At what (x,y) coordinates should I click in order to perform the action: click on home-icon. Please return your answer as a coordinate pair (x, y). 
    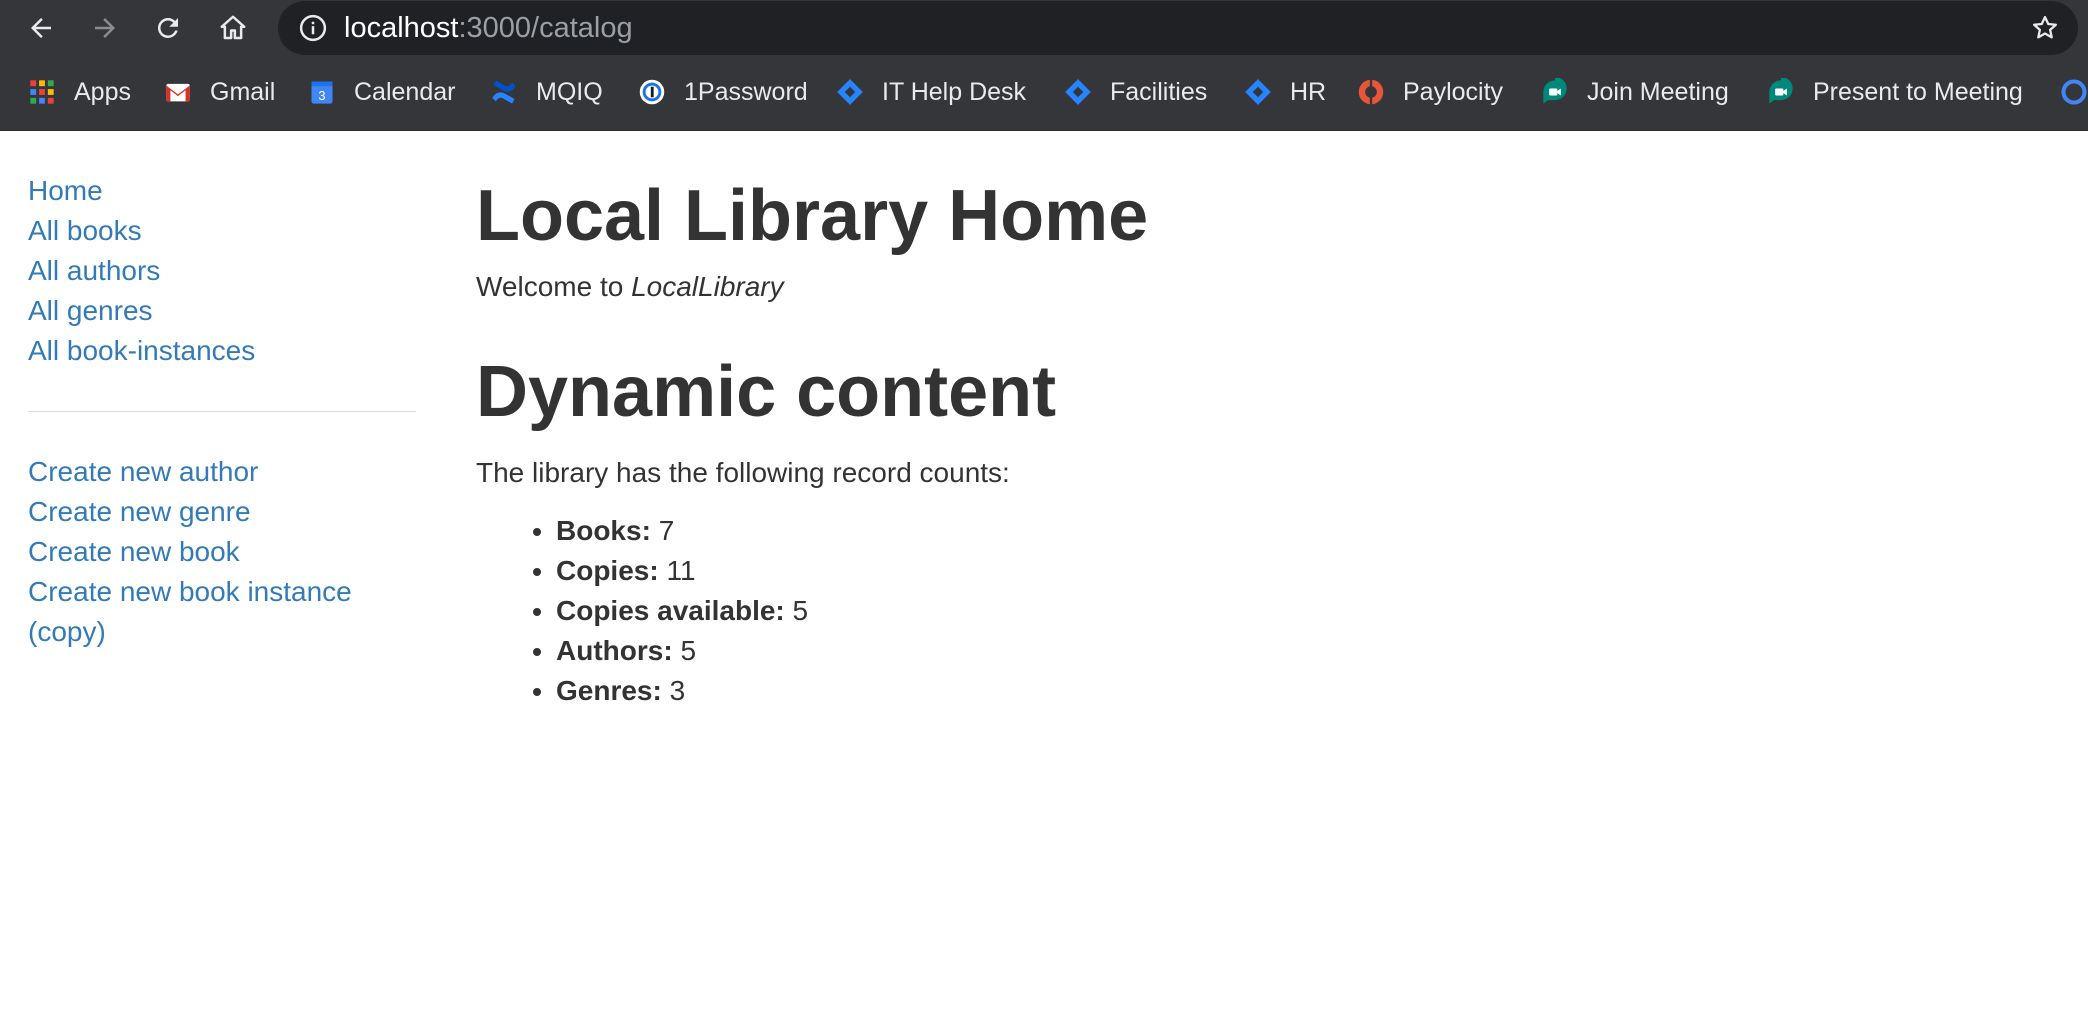
    Looking at the image, I should click on (233, 27).